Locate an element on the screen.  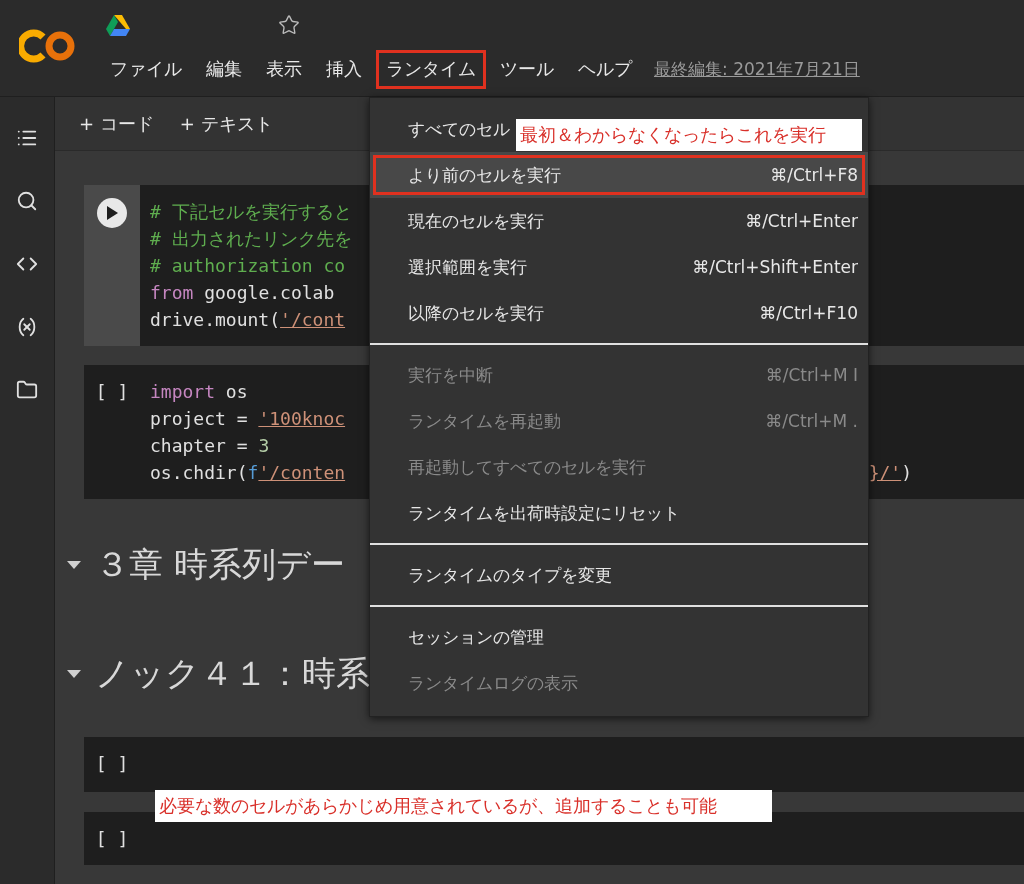
code-line: from google.colab is located at coordinates (242, 293).